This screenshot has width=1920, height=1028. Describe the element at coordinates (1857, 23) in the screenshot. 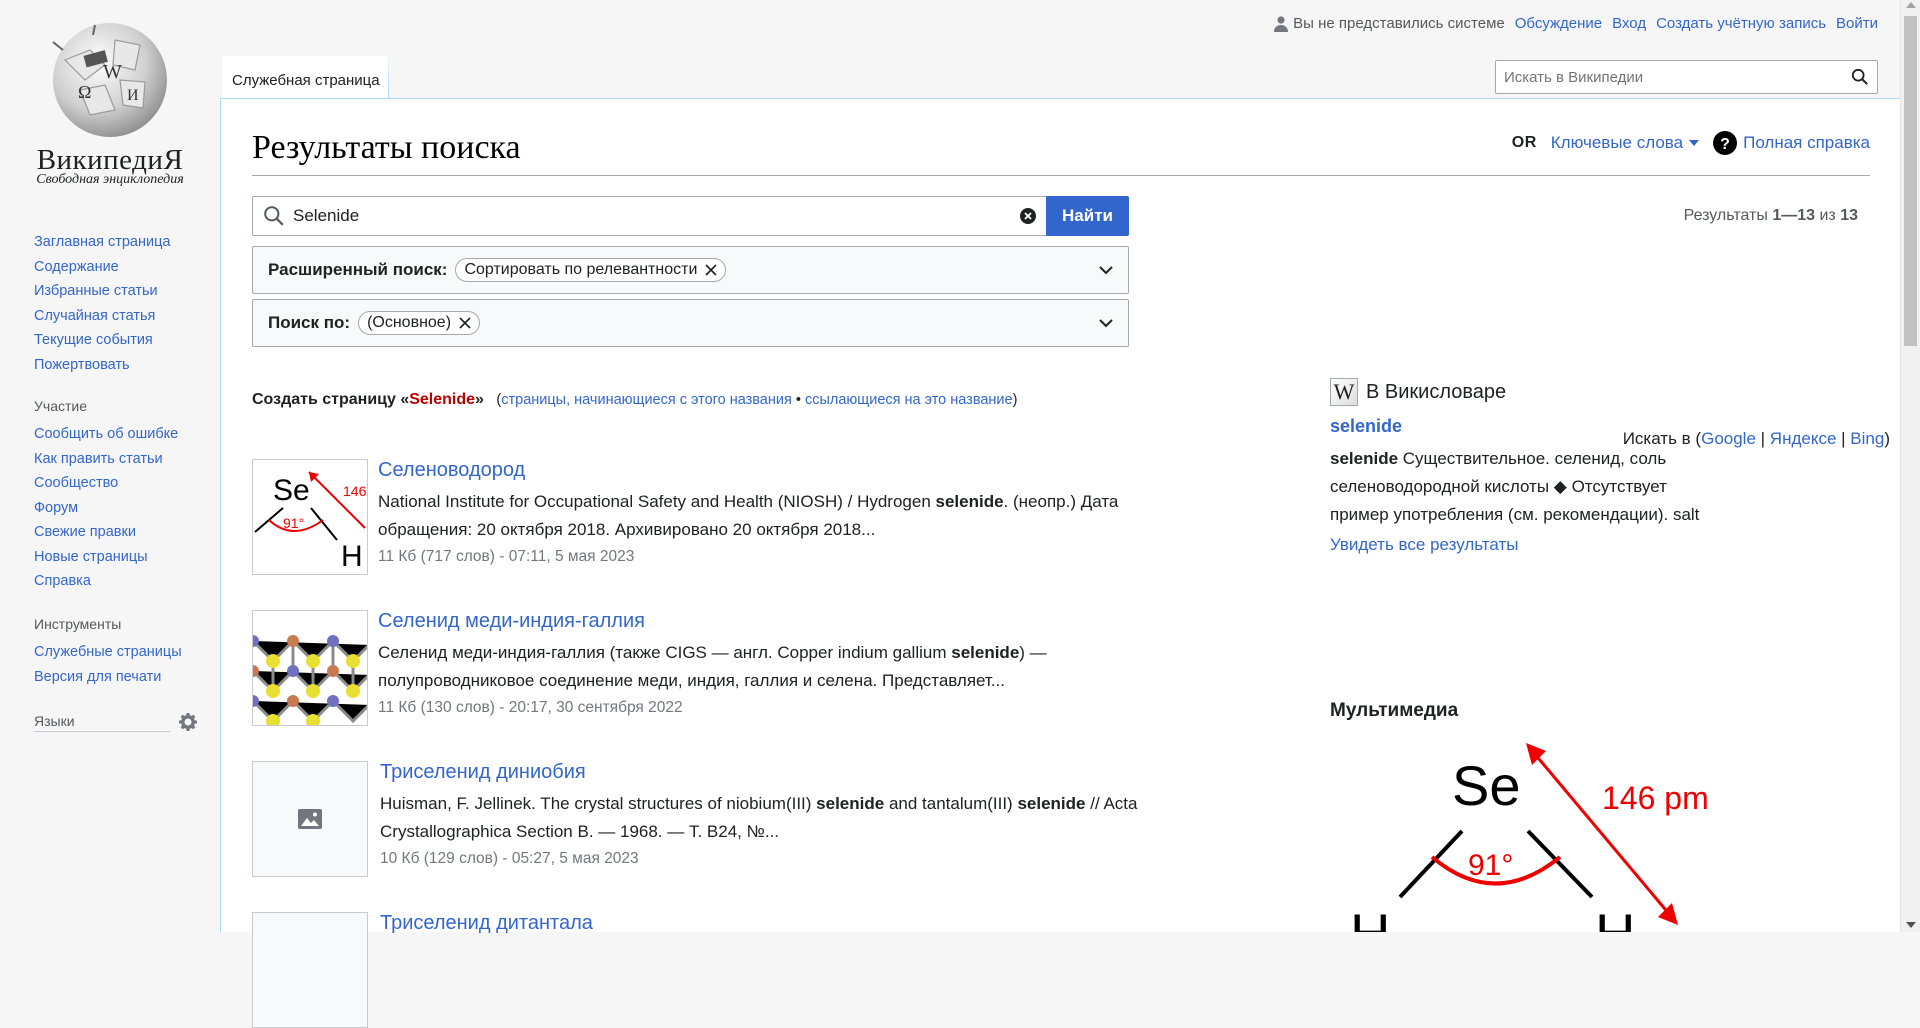

I see `login-link: Войти` at that location.